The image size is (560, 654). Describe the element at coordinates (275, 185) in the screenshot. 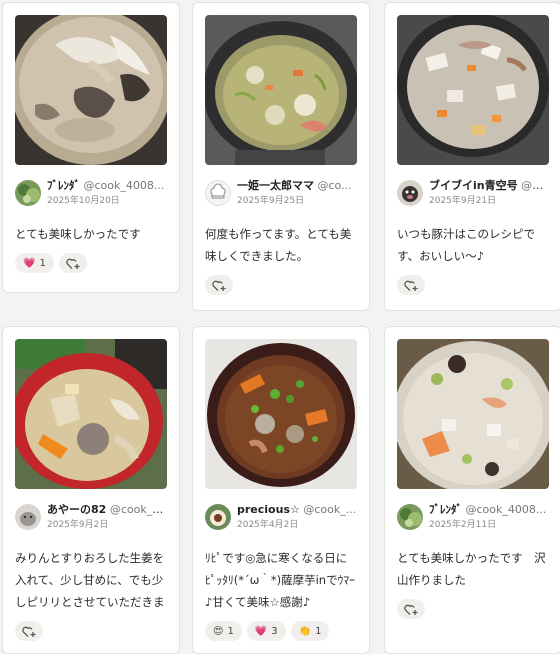

I see `author-name: 一姫一太郎ママ` at that location.